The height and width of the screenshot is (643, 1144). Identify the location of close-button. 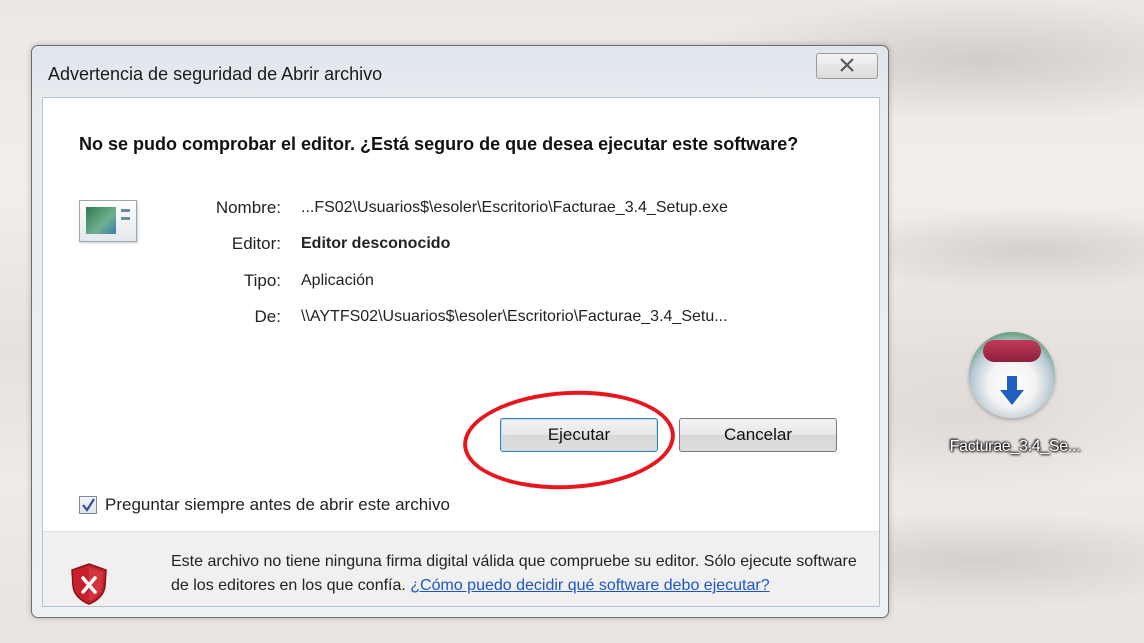
(847, 66).